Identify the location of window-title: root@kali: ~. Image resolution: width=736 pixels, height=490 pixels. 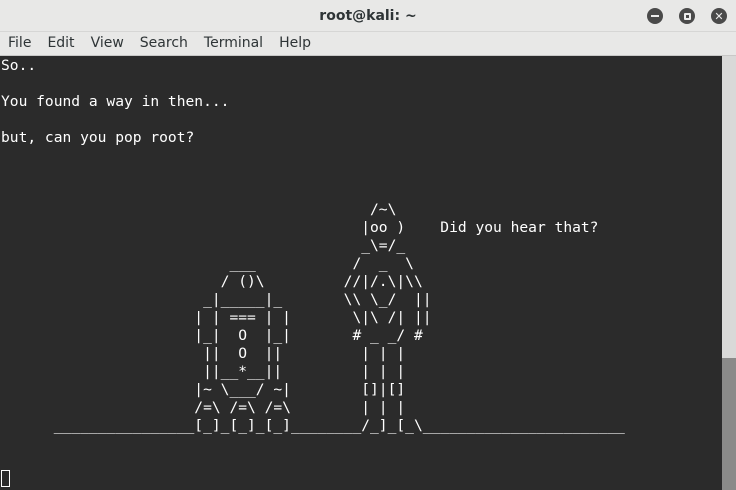
(368, 16).